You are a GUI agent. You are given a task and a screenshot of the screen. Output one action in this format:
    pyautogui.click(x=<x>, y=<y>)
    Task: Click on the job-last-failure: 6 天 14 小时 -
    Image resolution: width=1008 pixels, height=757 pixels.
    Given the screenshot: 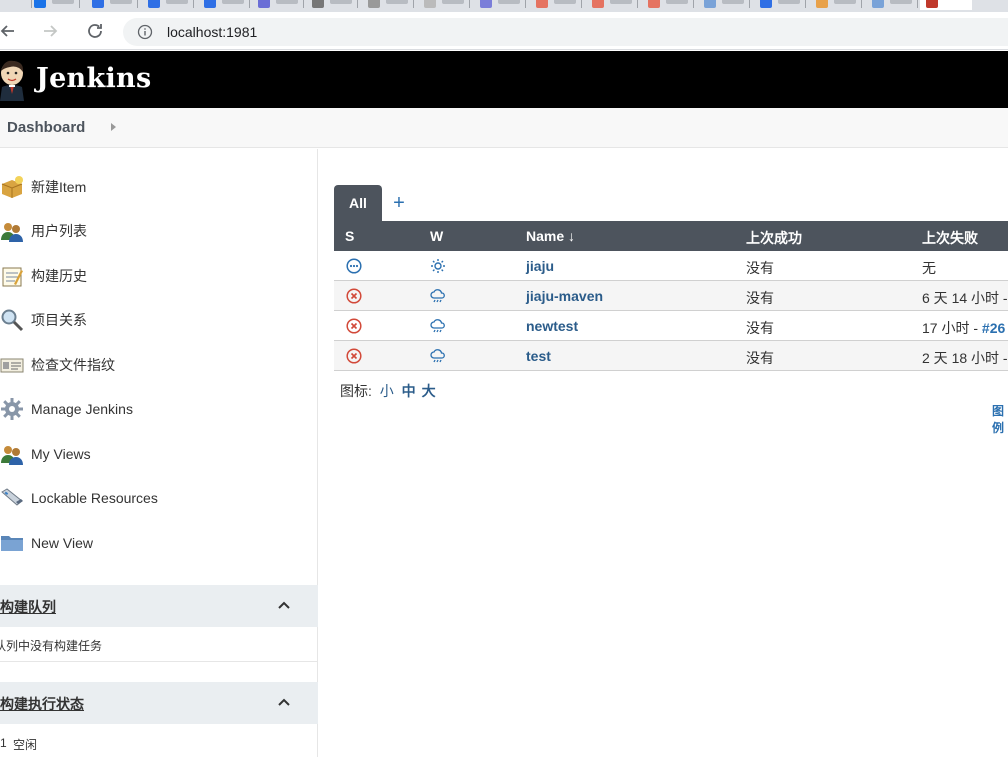 What is the action you would take?
    pyautogui.click(x=965, y=298)
    